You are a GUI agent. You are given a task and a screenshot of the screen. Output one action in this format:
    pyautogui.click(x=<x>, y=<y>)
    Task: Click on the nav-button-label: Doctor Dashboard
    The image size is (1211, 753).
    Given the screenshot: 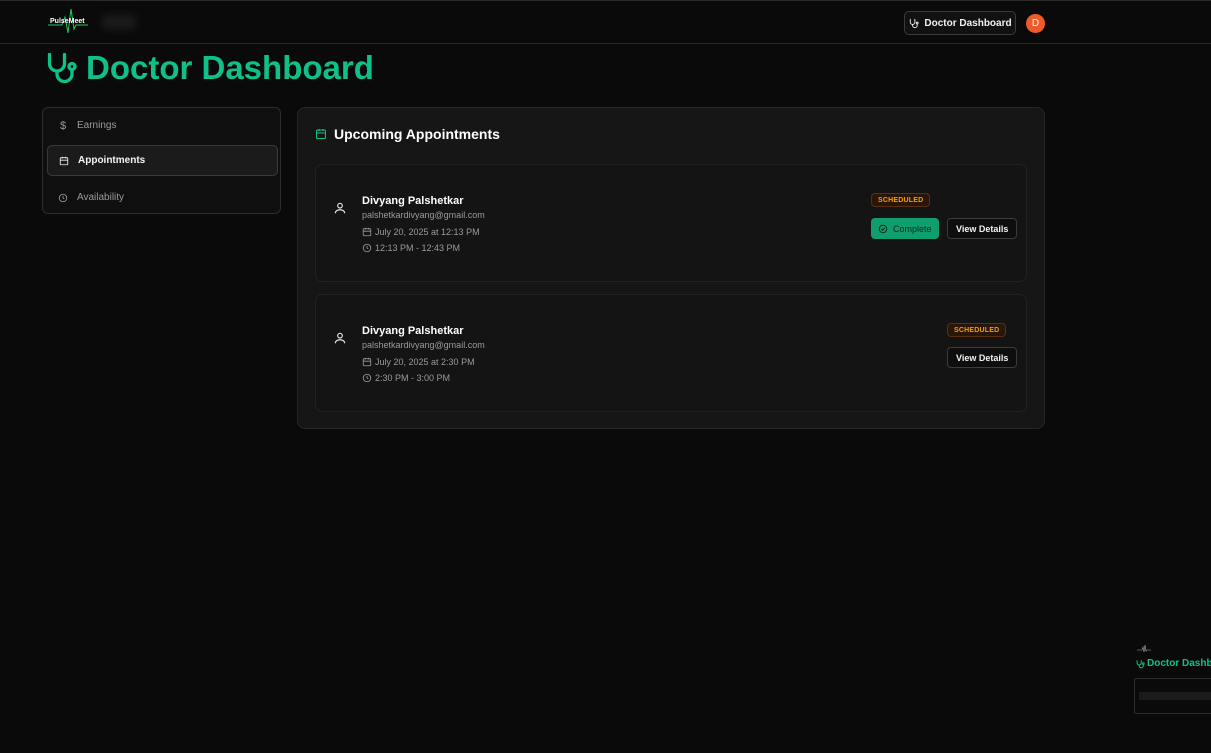 What is the action you would take?
    pyautogui.click(x=968, y=23)
    